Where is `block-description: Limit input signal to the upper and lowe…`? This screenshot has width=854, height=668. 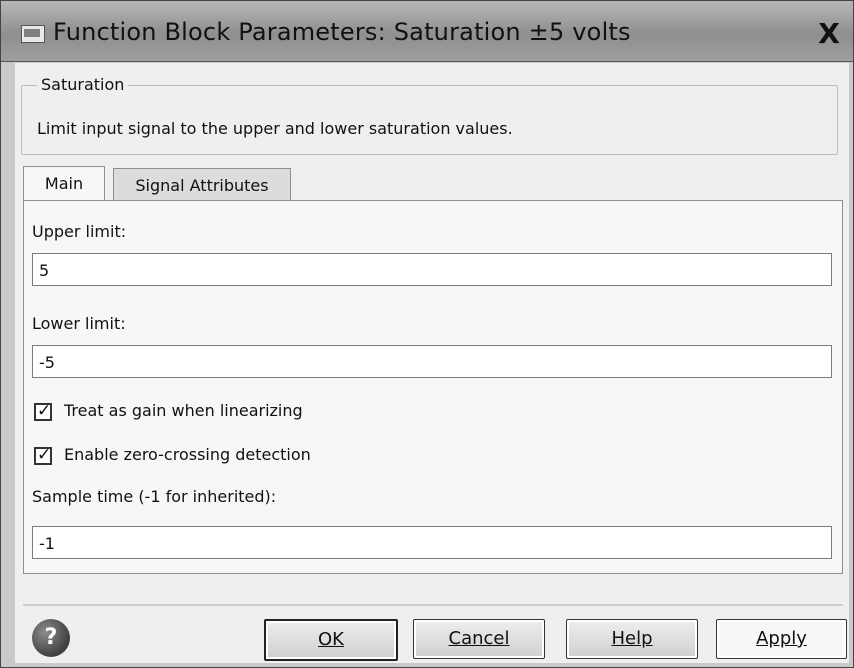
block-description: Limit input signal to the upper and lowe… is located at coordinates (275, 128).